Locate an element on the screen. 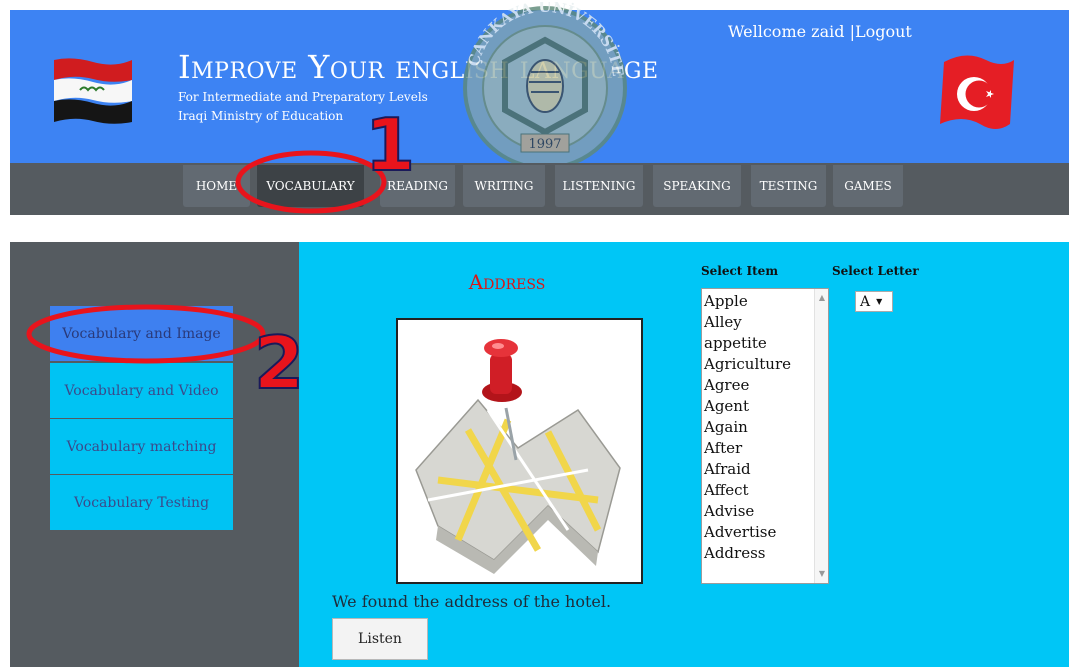 The image size is (1069, 667). listbox-option: Apple is located at coordinates (765, 301).